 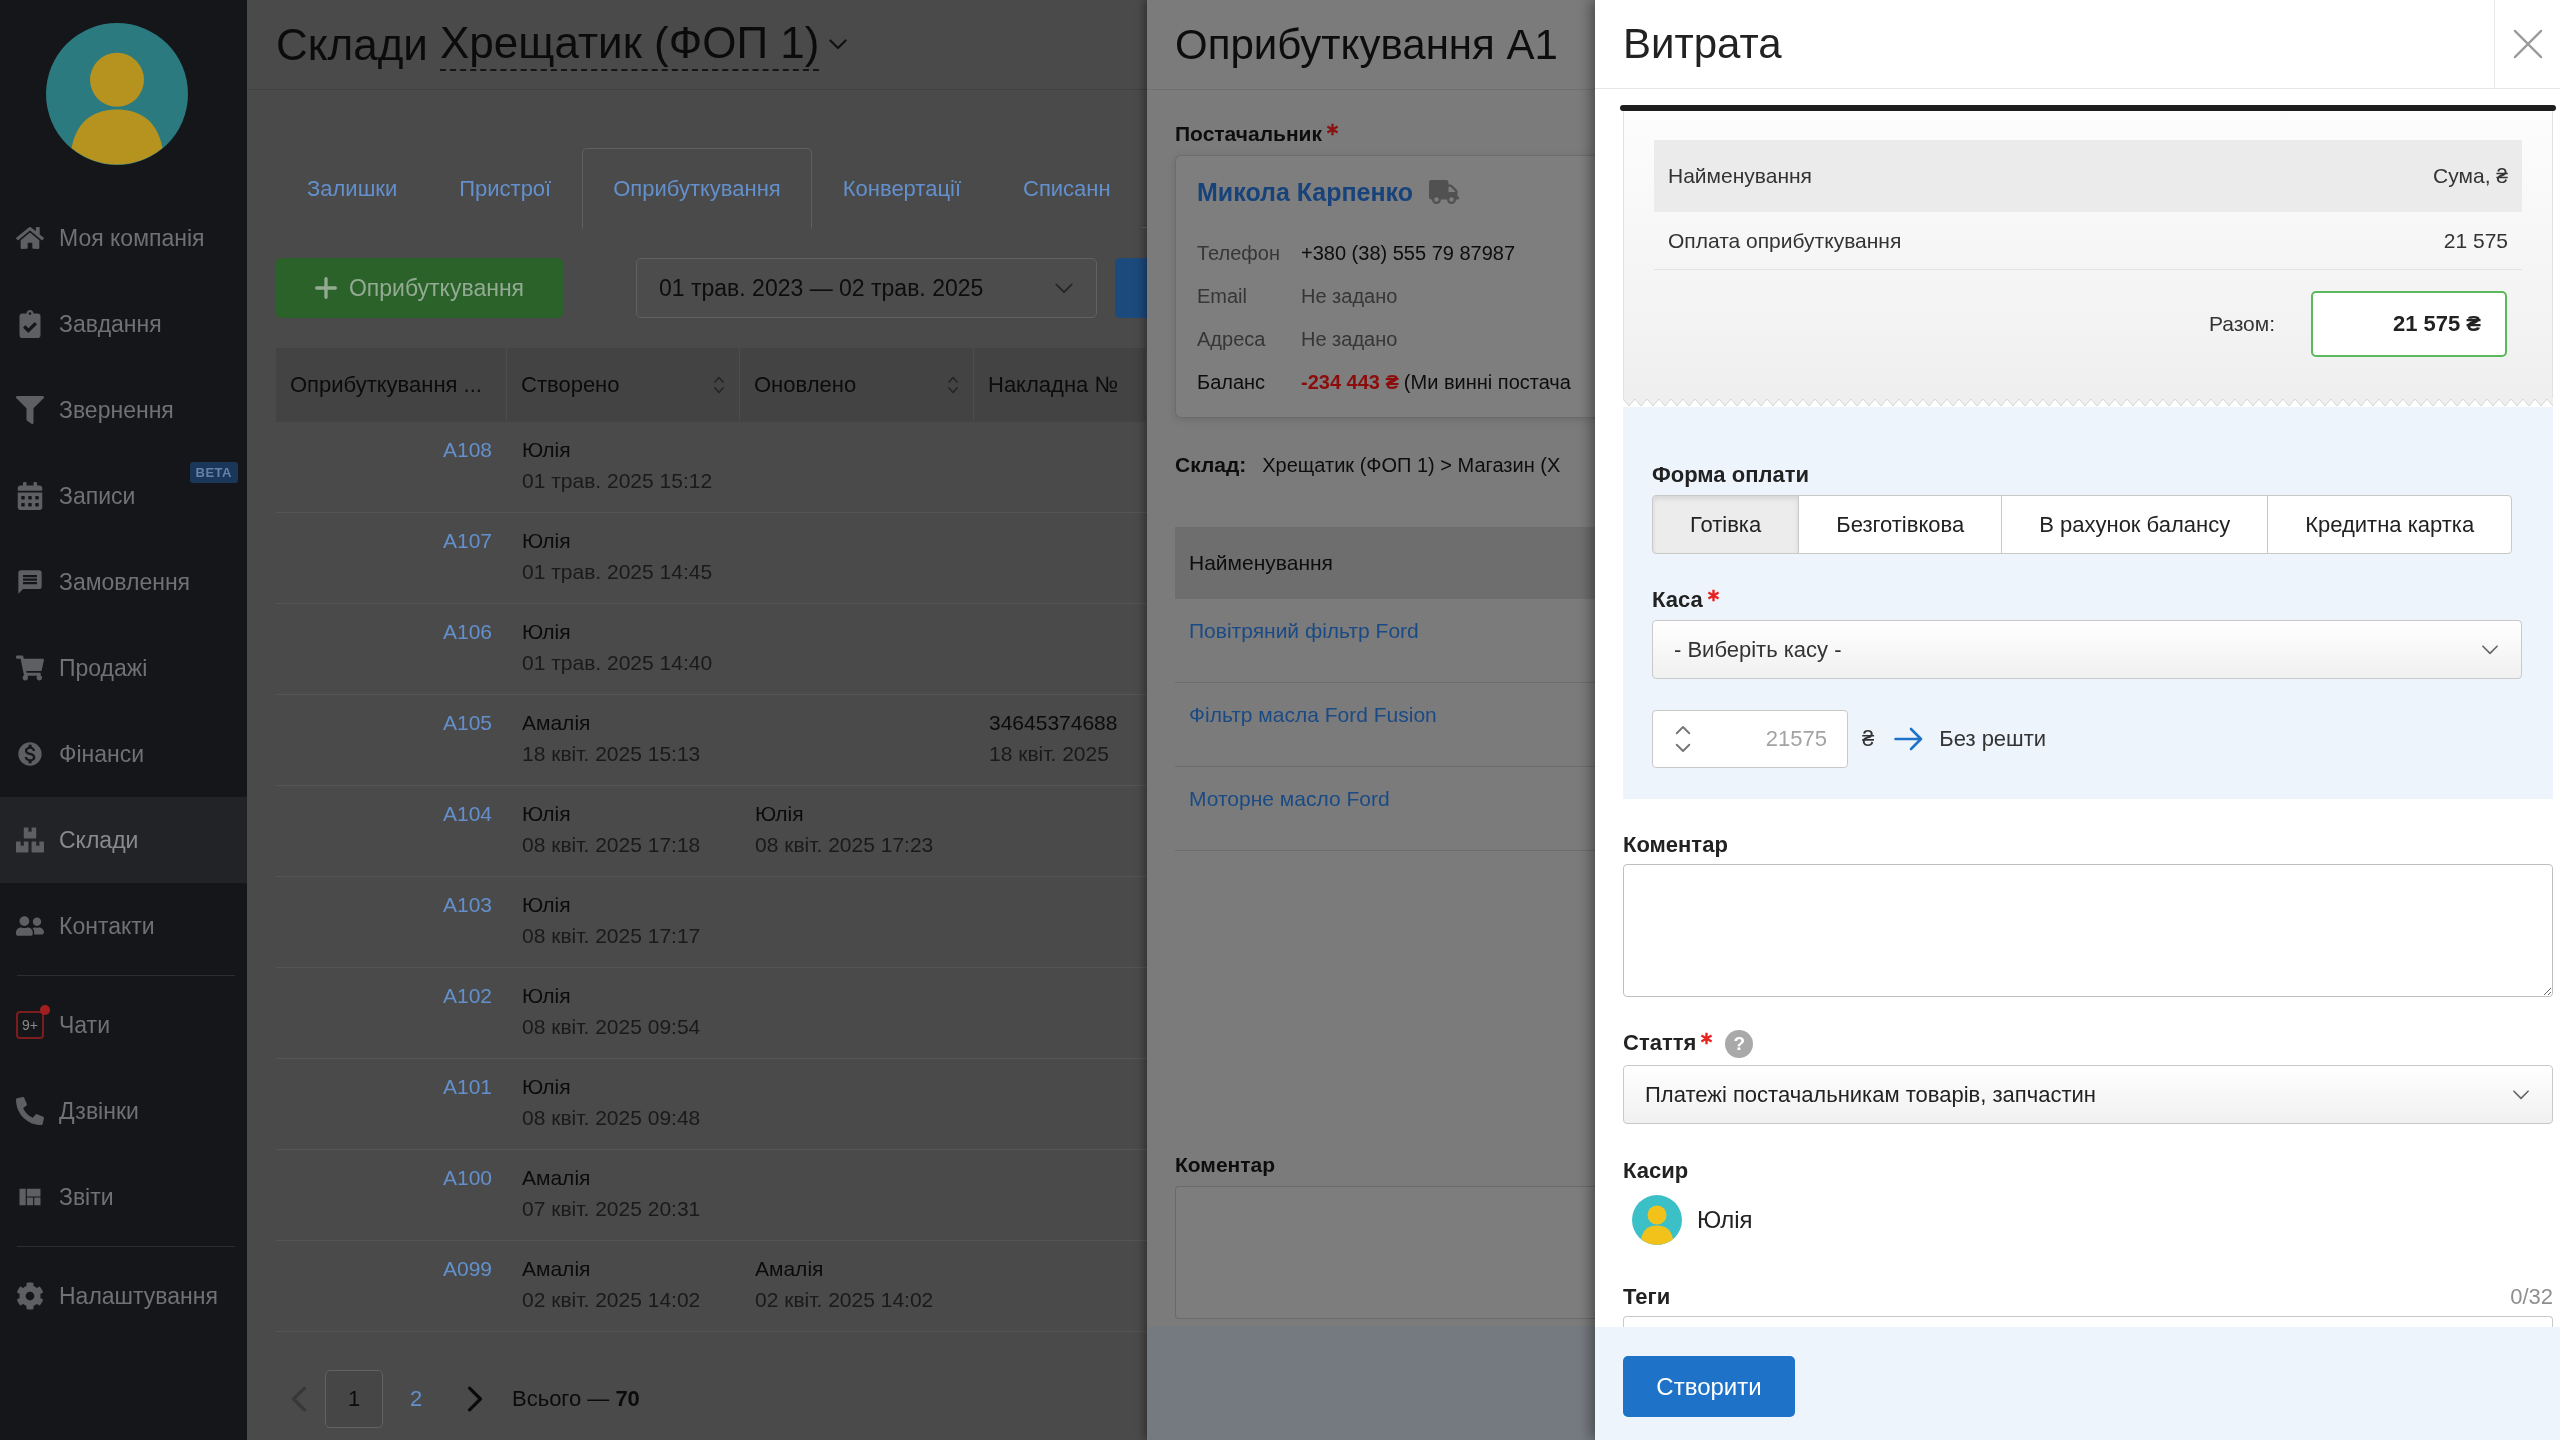 What do you see at coordinates (1408, 253) in the screenshot?
I see `field-value: +380 (38) 555 79 87987` at bounding box center [1408, 253].